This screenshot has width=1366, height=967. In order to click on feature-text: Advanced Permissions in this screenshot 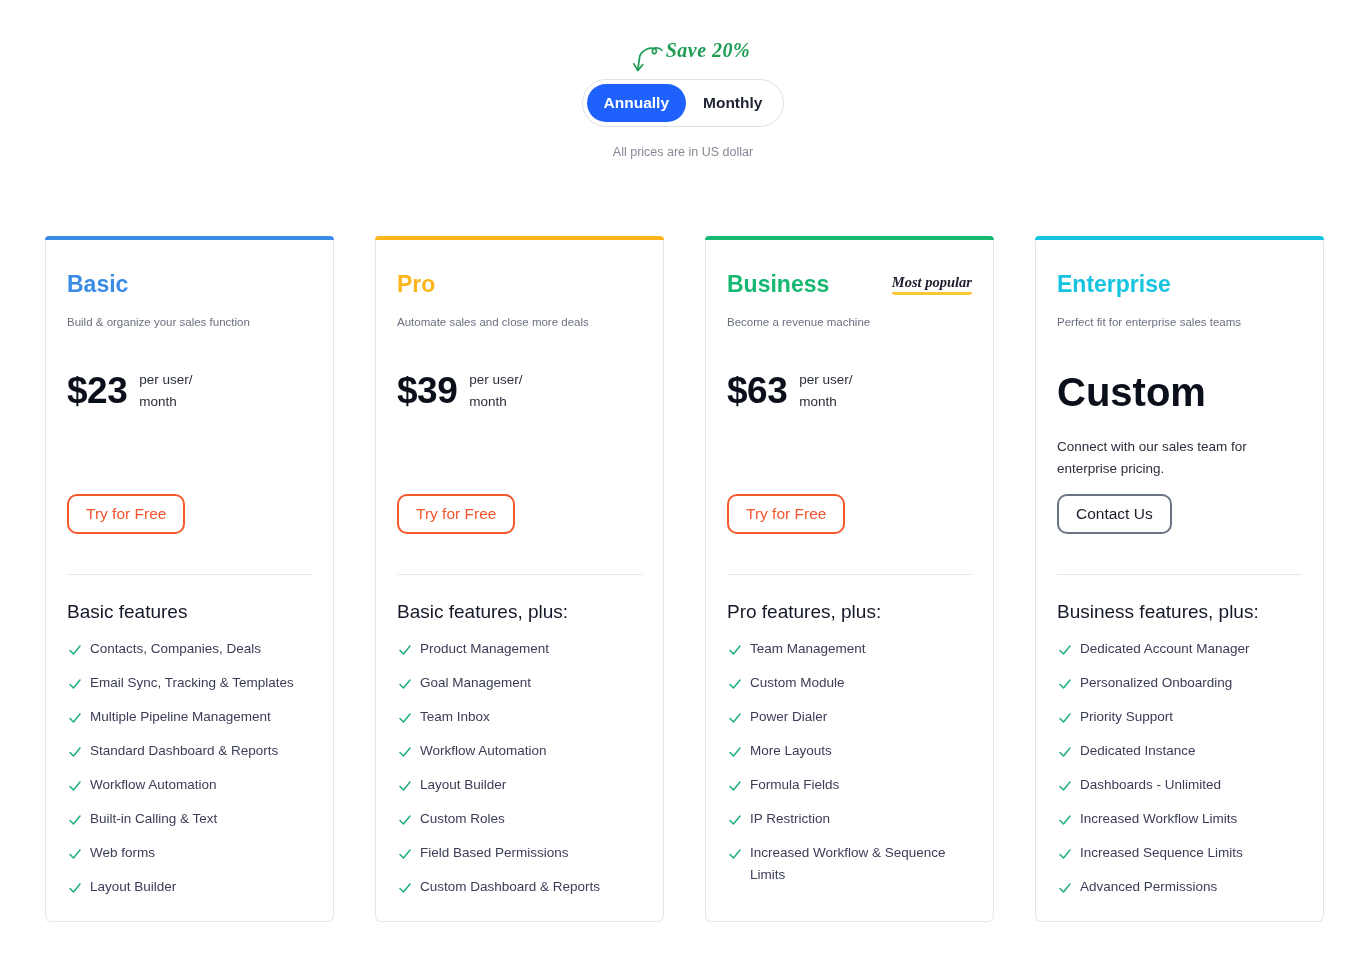, I will do `click(1149, 887)`.